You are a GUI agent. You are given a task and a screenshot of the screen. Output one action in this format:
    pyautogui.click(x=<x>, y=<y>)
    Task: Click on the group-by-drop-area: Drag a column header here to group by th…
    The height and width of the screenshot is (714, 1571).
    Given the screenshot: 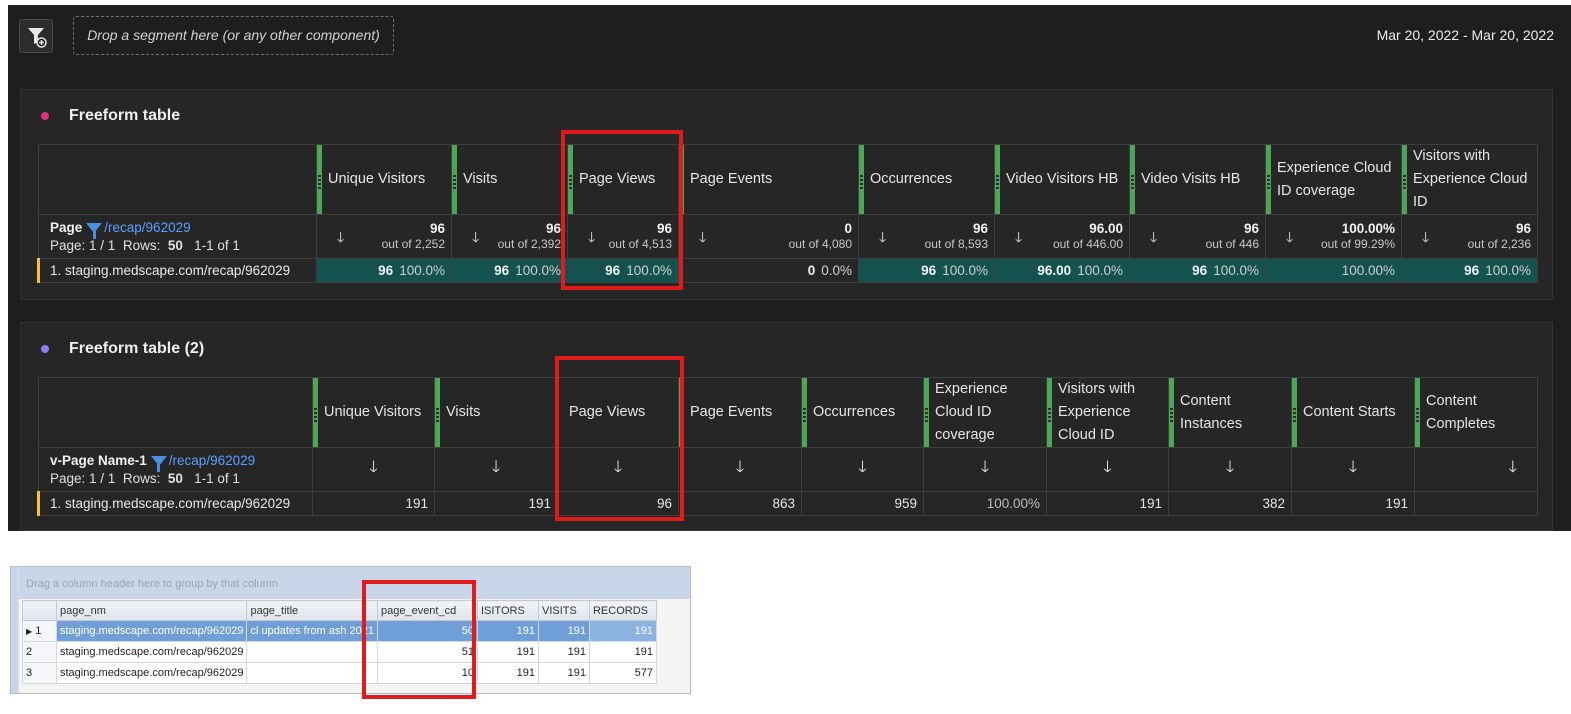 What is the action you would take?
    pyautogui.click(x=354, y=583)
    